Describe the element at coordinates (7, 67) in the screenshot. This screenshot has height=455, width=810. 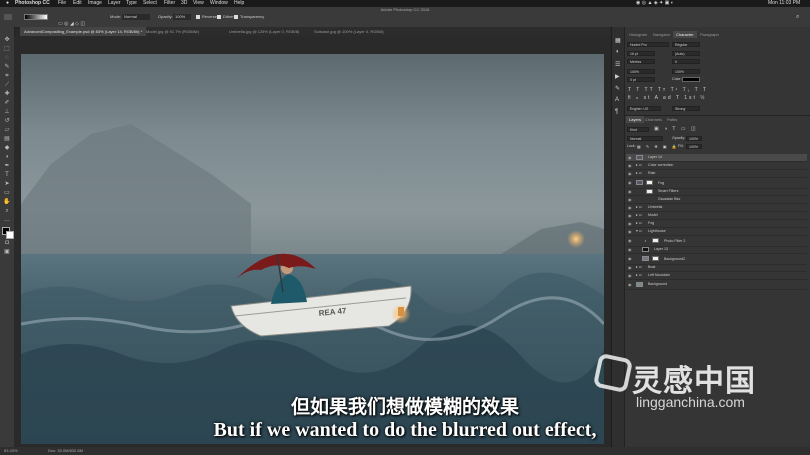
I see `quick-select-tool-icon: ✎` at that location.